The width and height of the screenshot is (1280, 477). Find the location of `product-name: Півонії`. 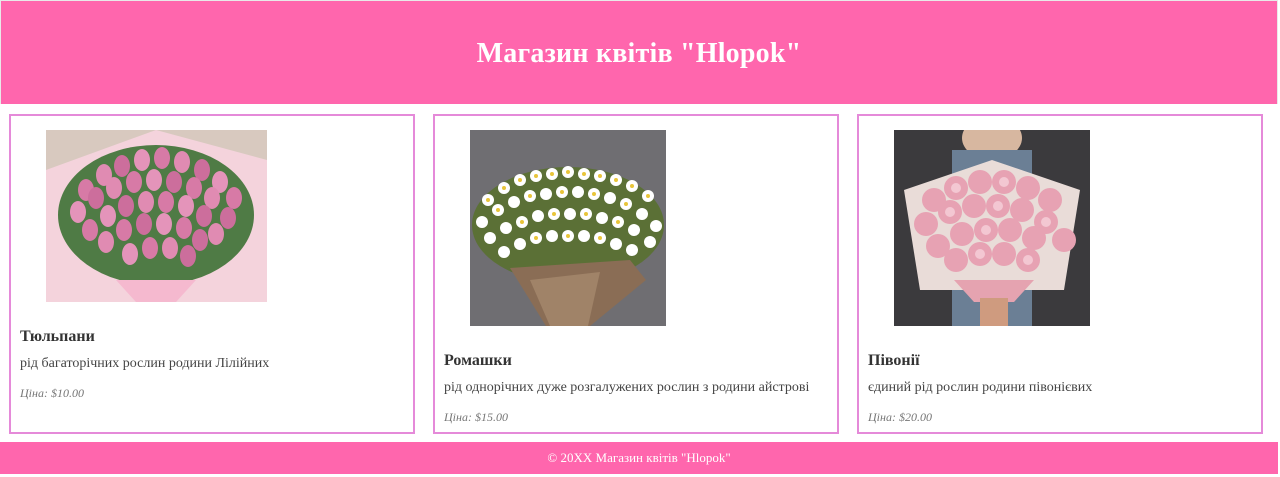

product-name: Півонії is located at coordinates (894, 360).